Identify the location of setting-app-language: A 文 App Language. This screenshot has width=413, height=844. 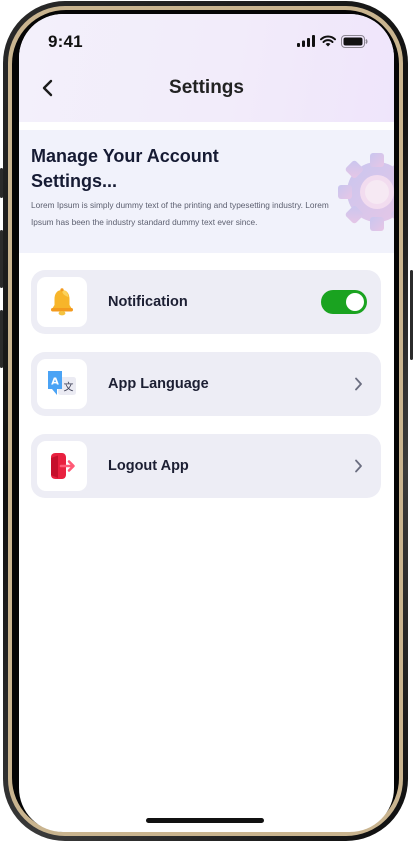
(206, 384).